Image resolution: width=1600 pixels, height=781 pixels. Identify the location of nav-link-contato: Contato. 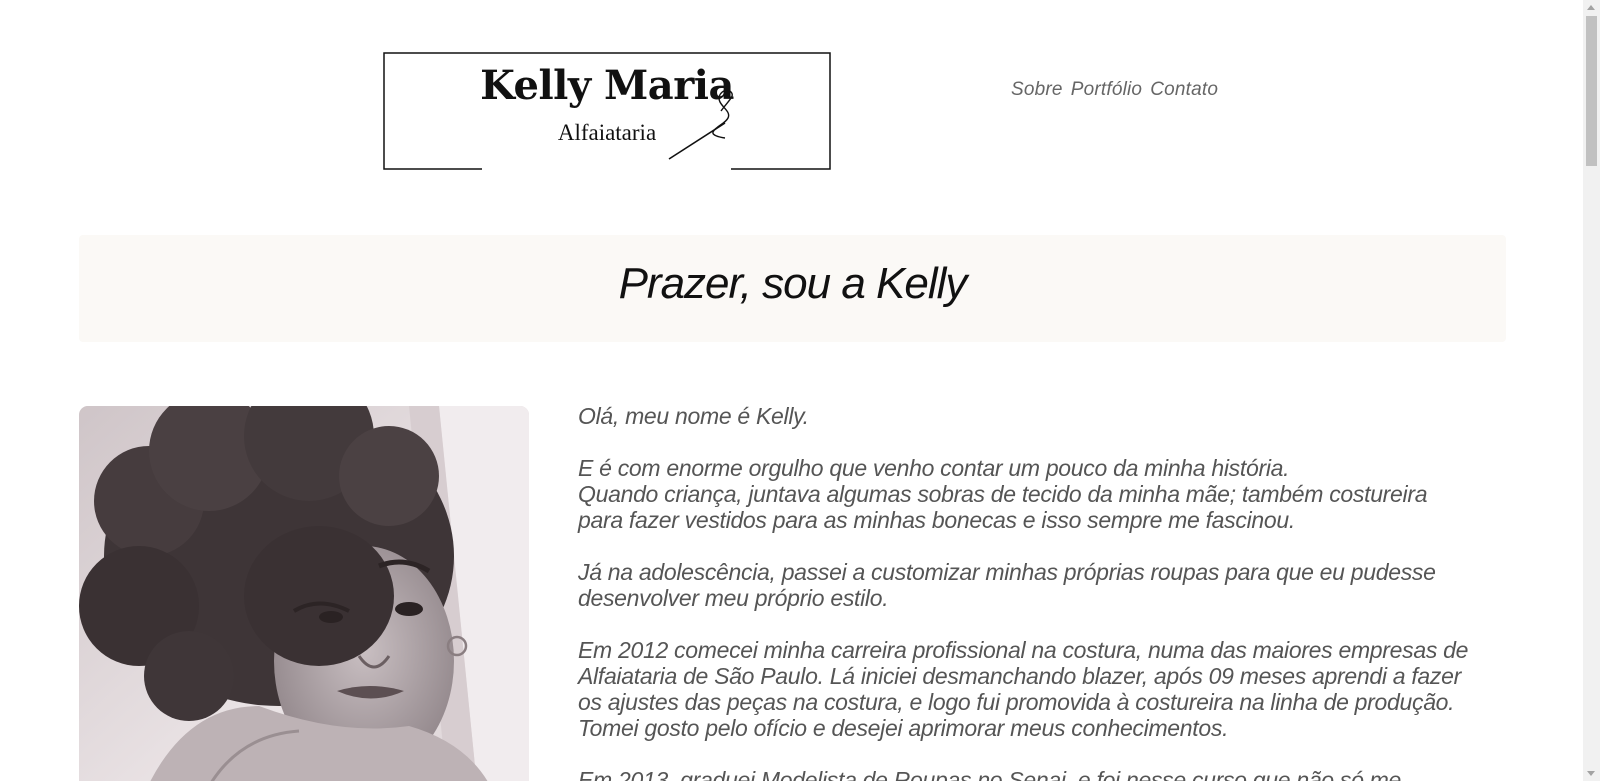
(1184, 90).